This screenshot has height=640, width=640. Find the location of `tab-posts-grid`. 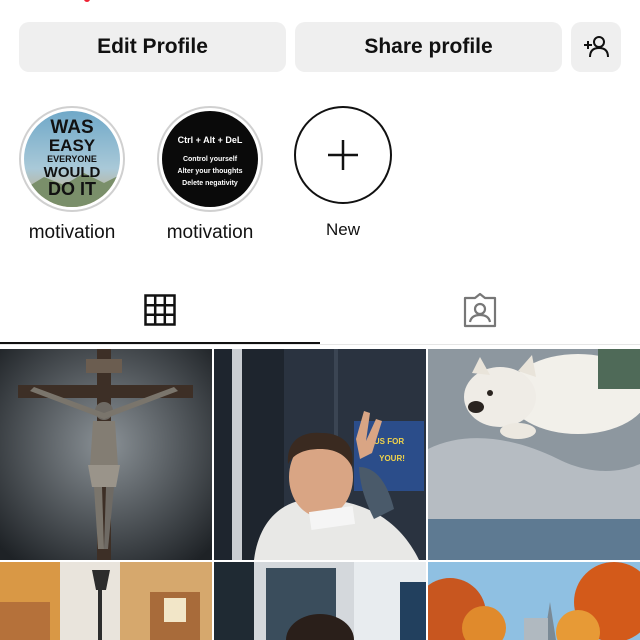

tab-posts-grid is located at coordinates (160, 310).